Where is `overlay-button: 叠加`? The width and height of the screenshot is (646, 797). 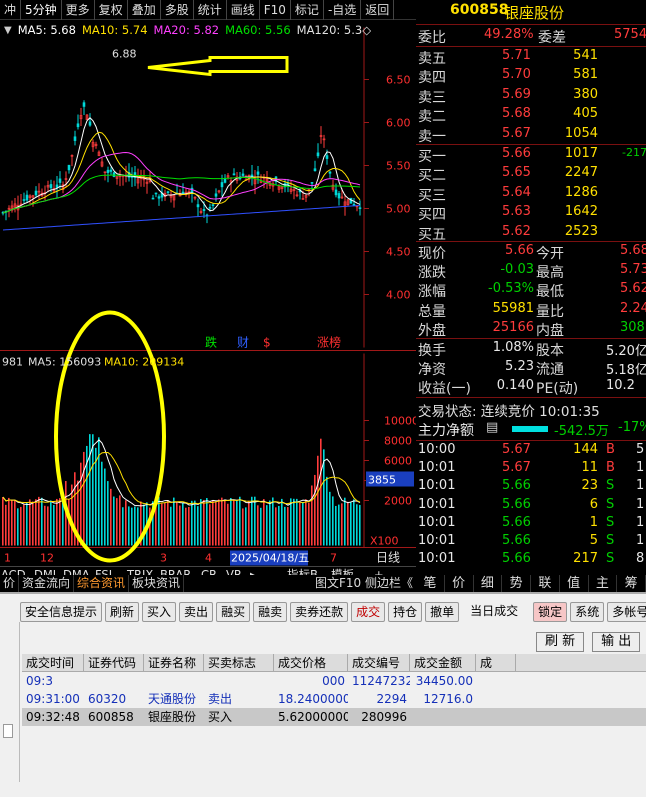
overlay-button: 叠加 is located at coordinates (144, 10).